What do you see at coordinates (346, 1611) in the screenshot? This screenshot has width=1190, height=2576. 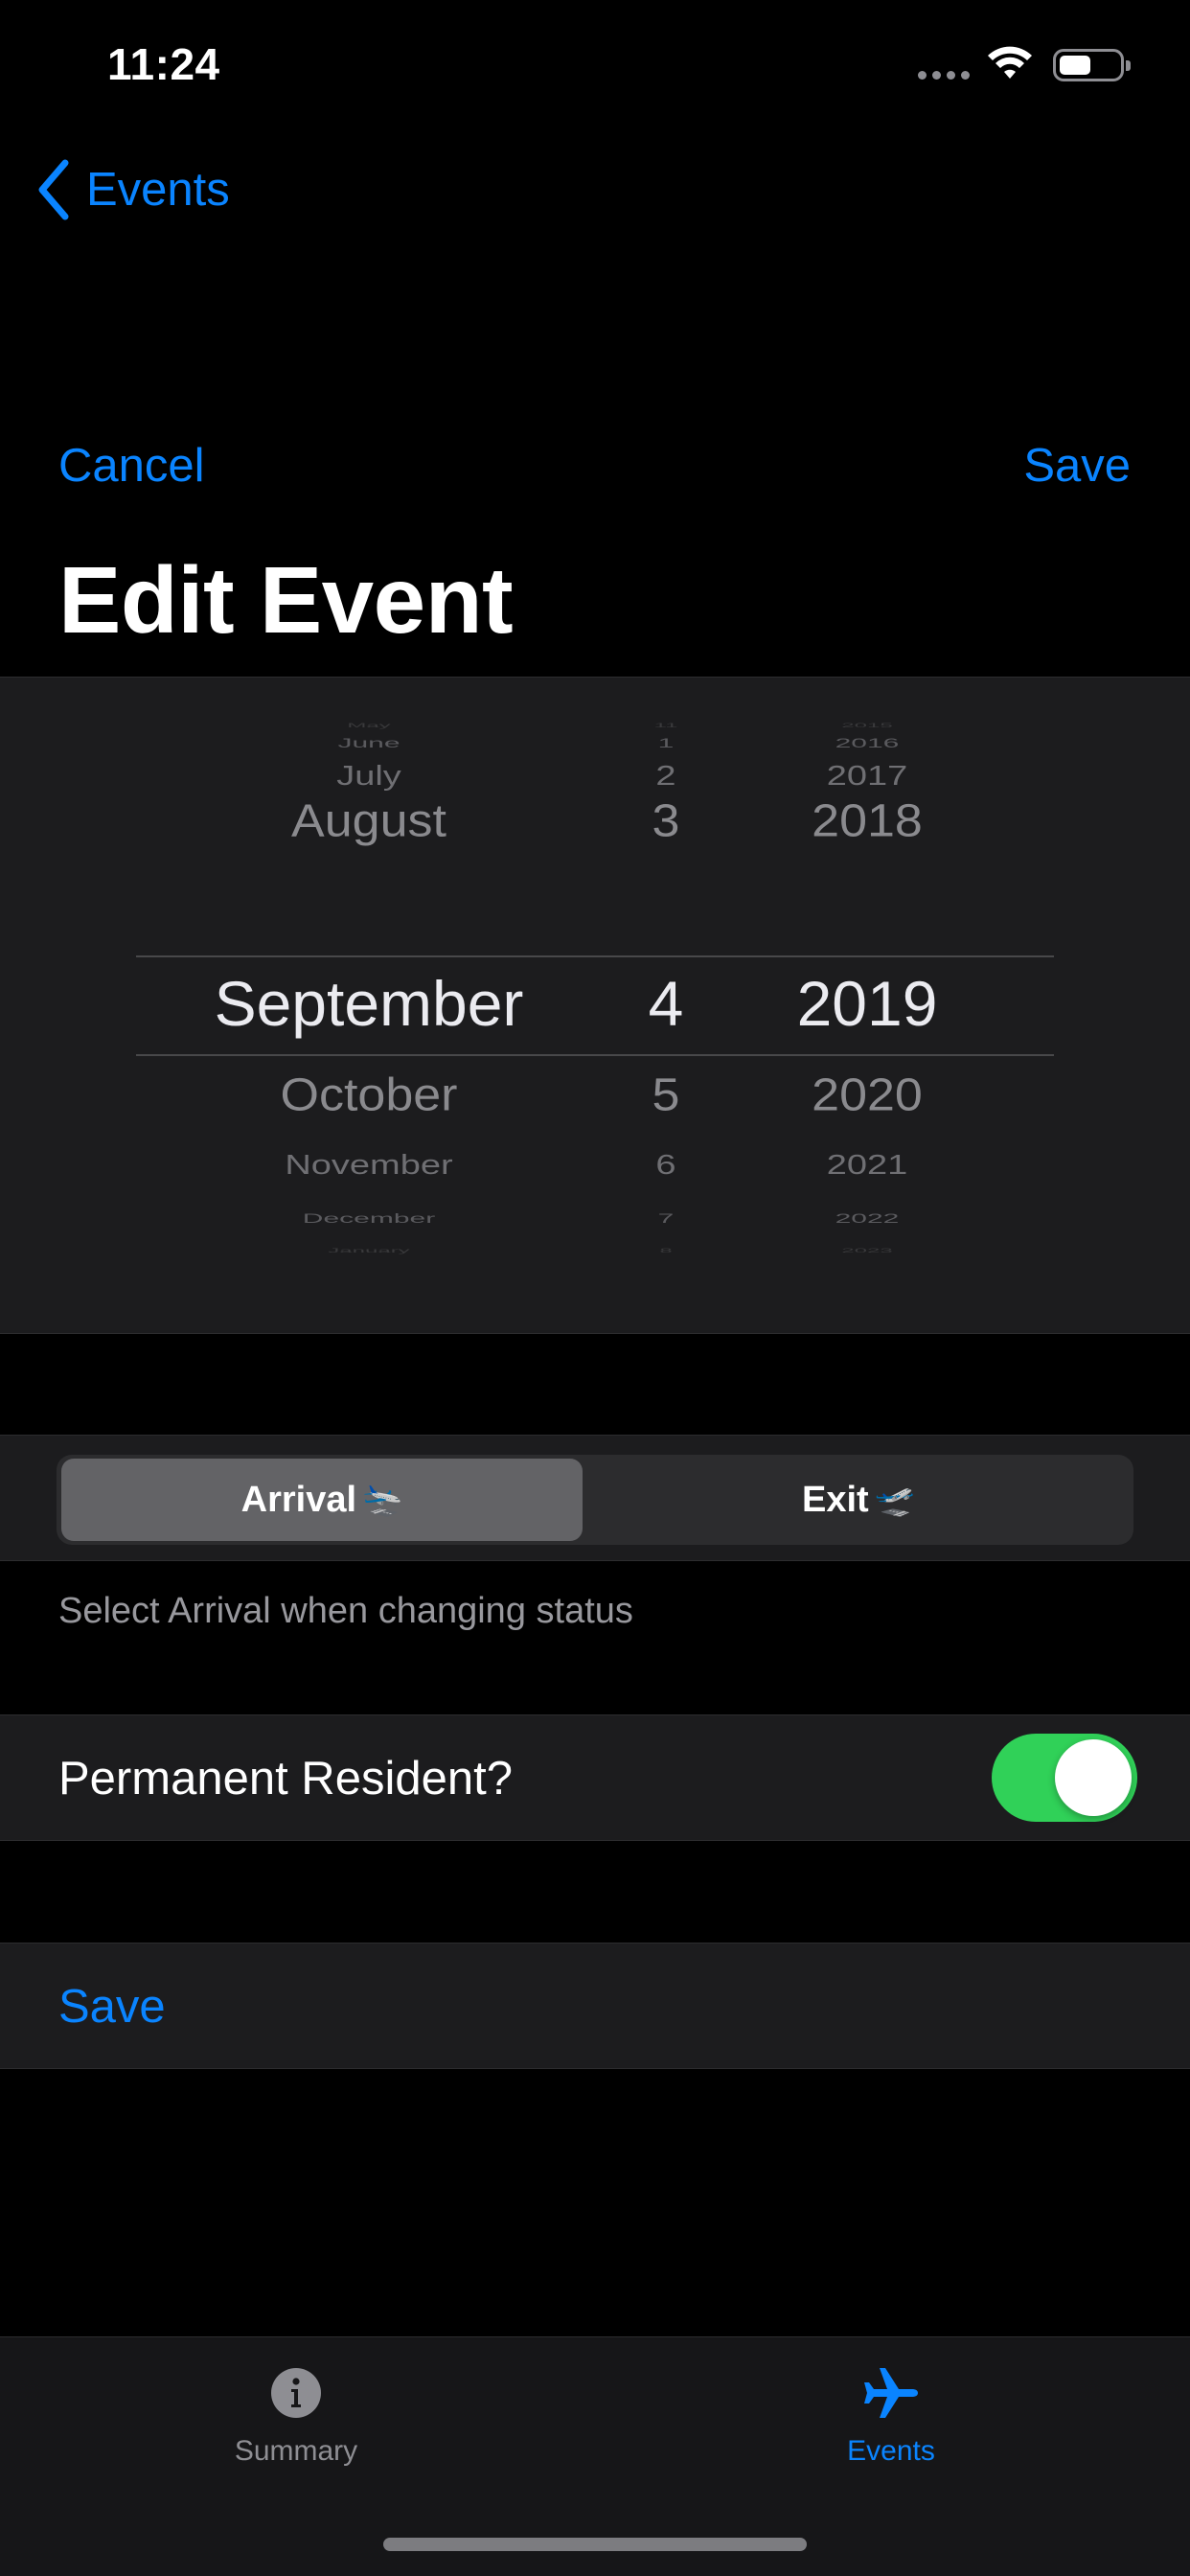 I see `segment-footer-text: Select Arrival when changing status` at bounding box center [346, 1611].